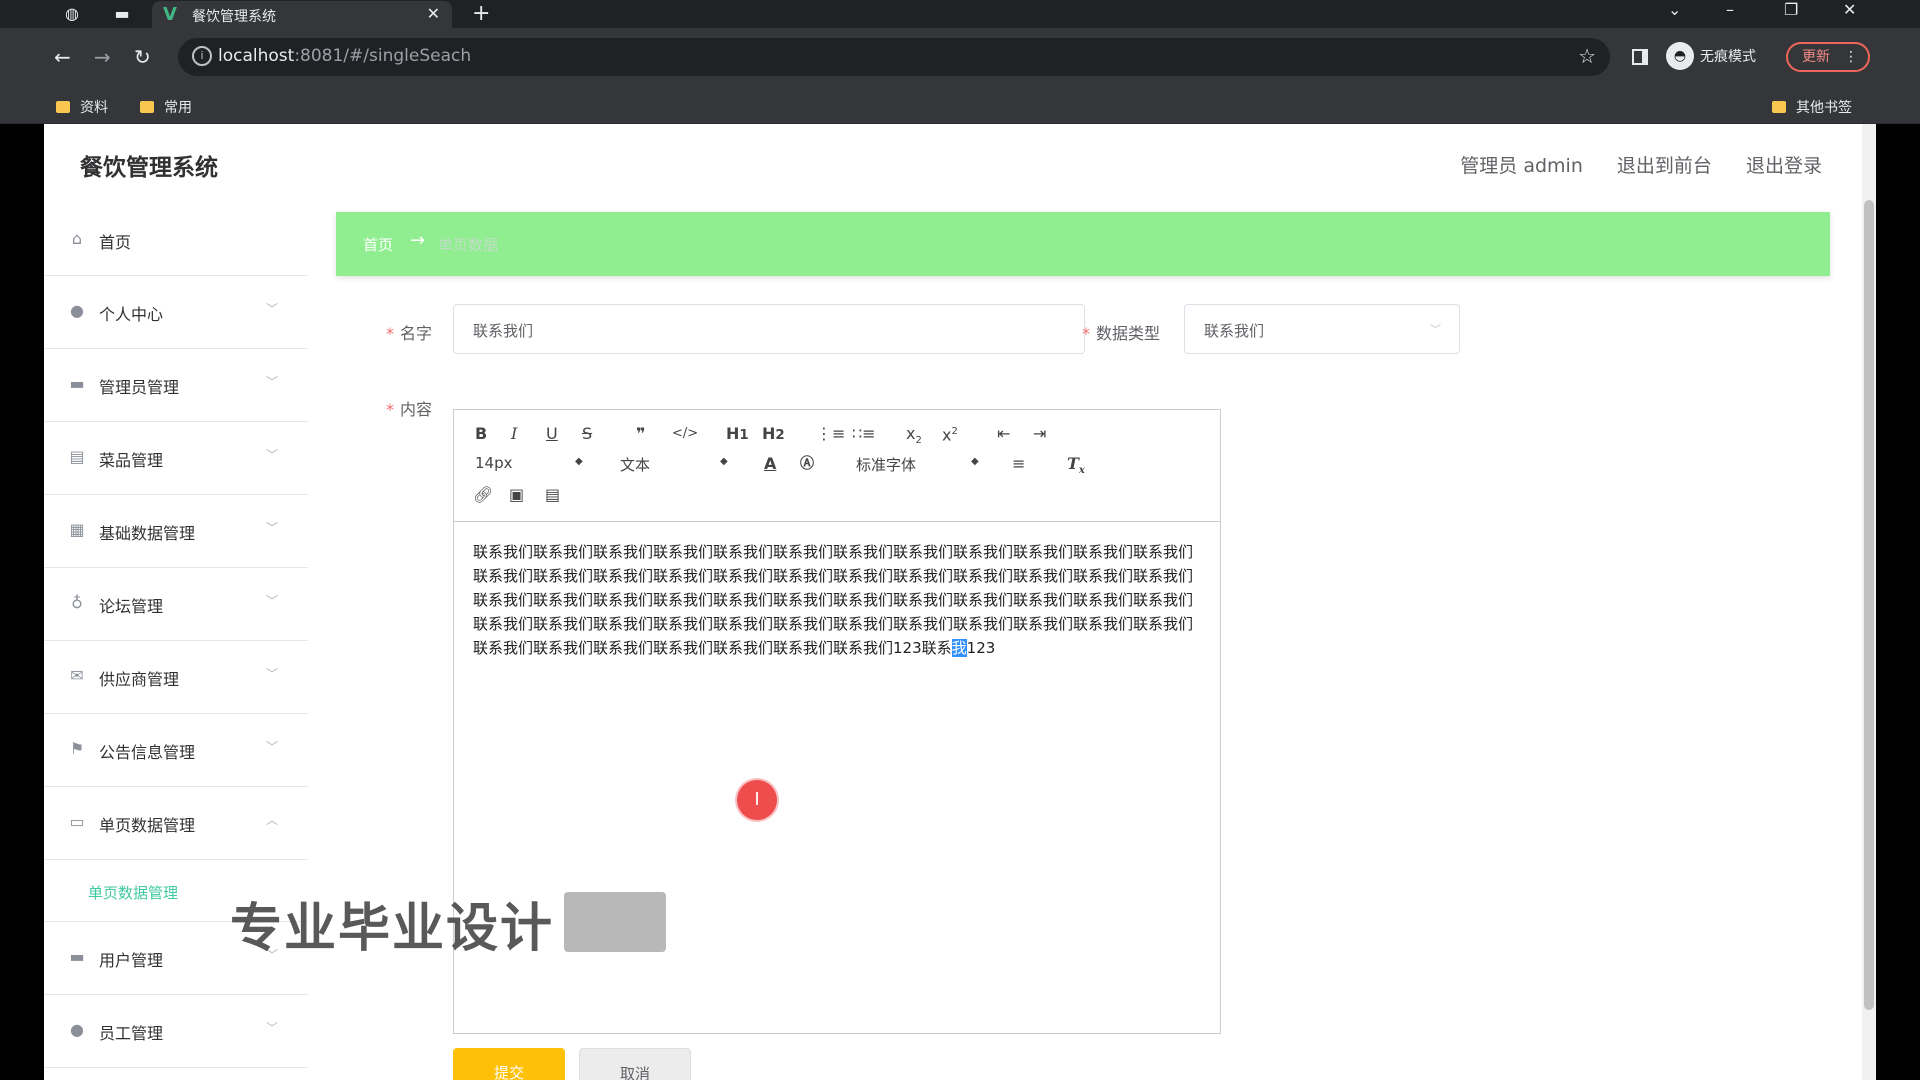  Describe the element at coordinates (345, 56) in the screenshot. I see `url-text: localhost:8081/#/singleSeach` at that location.